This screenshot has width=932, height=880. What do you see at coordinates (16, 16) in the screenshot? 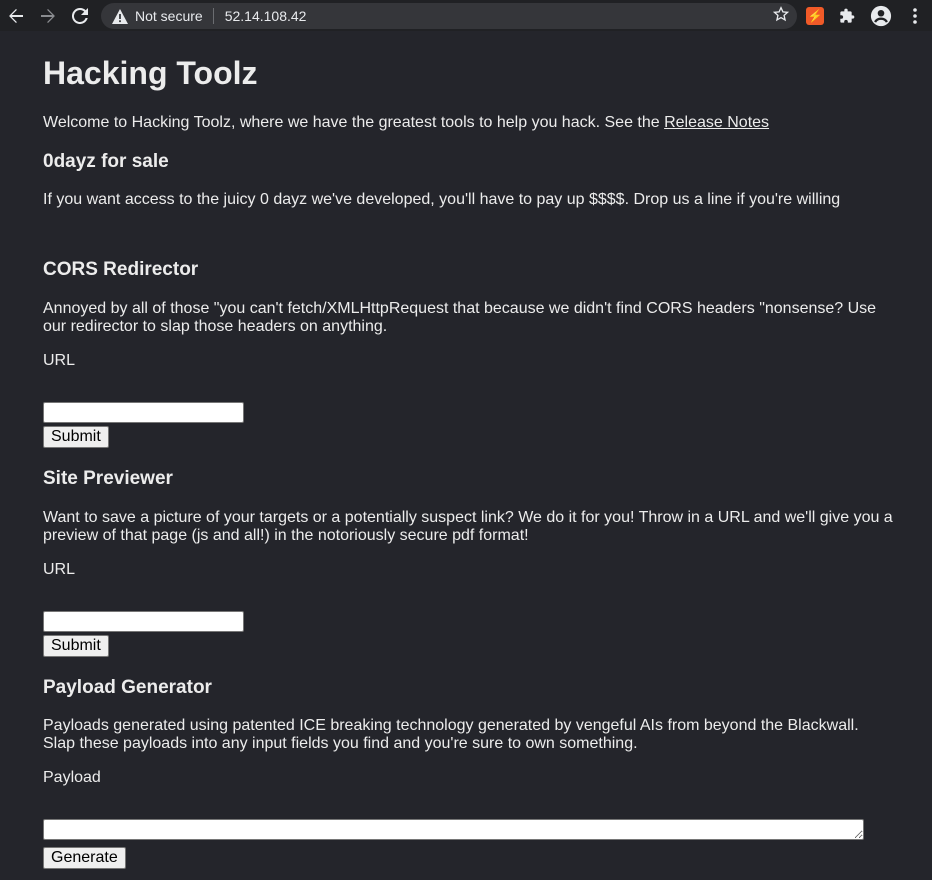
I see `back-arrow-icon` at bounding box center [16, 16].